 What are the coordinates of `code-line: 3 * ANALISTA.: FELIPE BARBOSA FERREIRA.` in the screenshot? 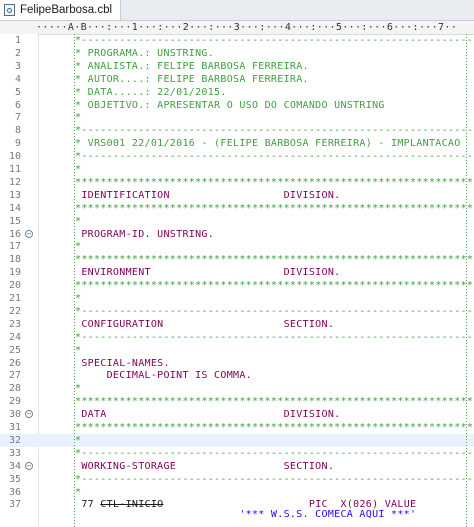 It's located at (237, 66).